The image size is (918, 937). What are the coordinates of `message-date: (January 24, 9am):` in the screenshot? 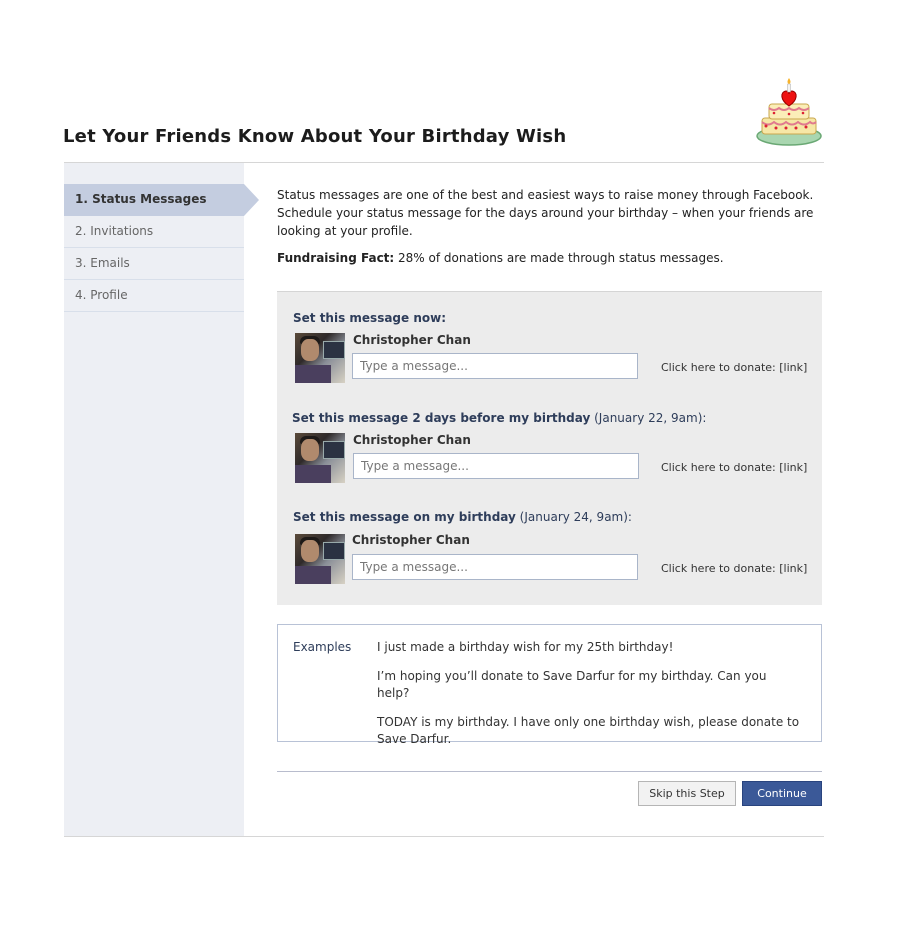 It's located at (573, 517).